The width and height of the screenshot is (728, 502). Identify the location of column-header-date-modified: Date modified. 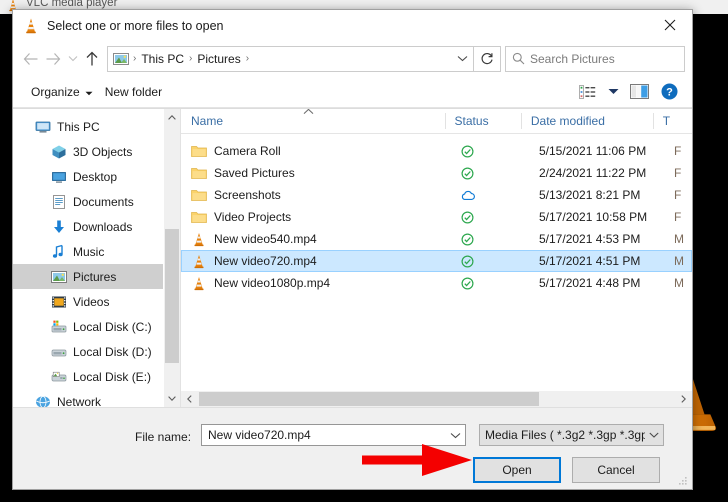
(586, 121).